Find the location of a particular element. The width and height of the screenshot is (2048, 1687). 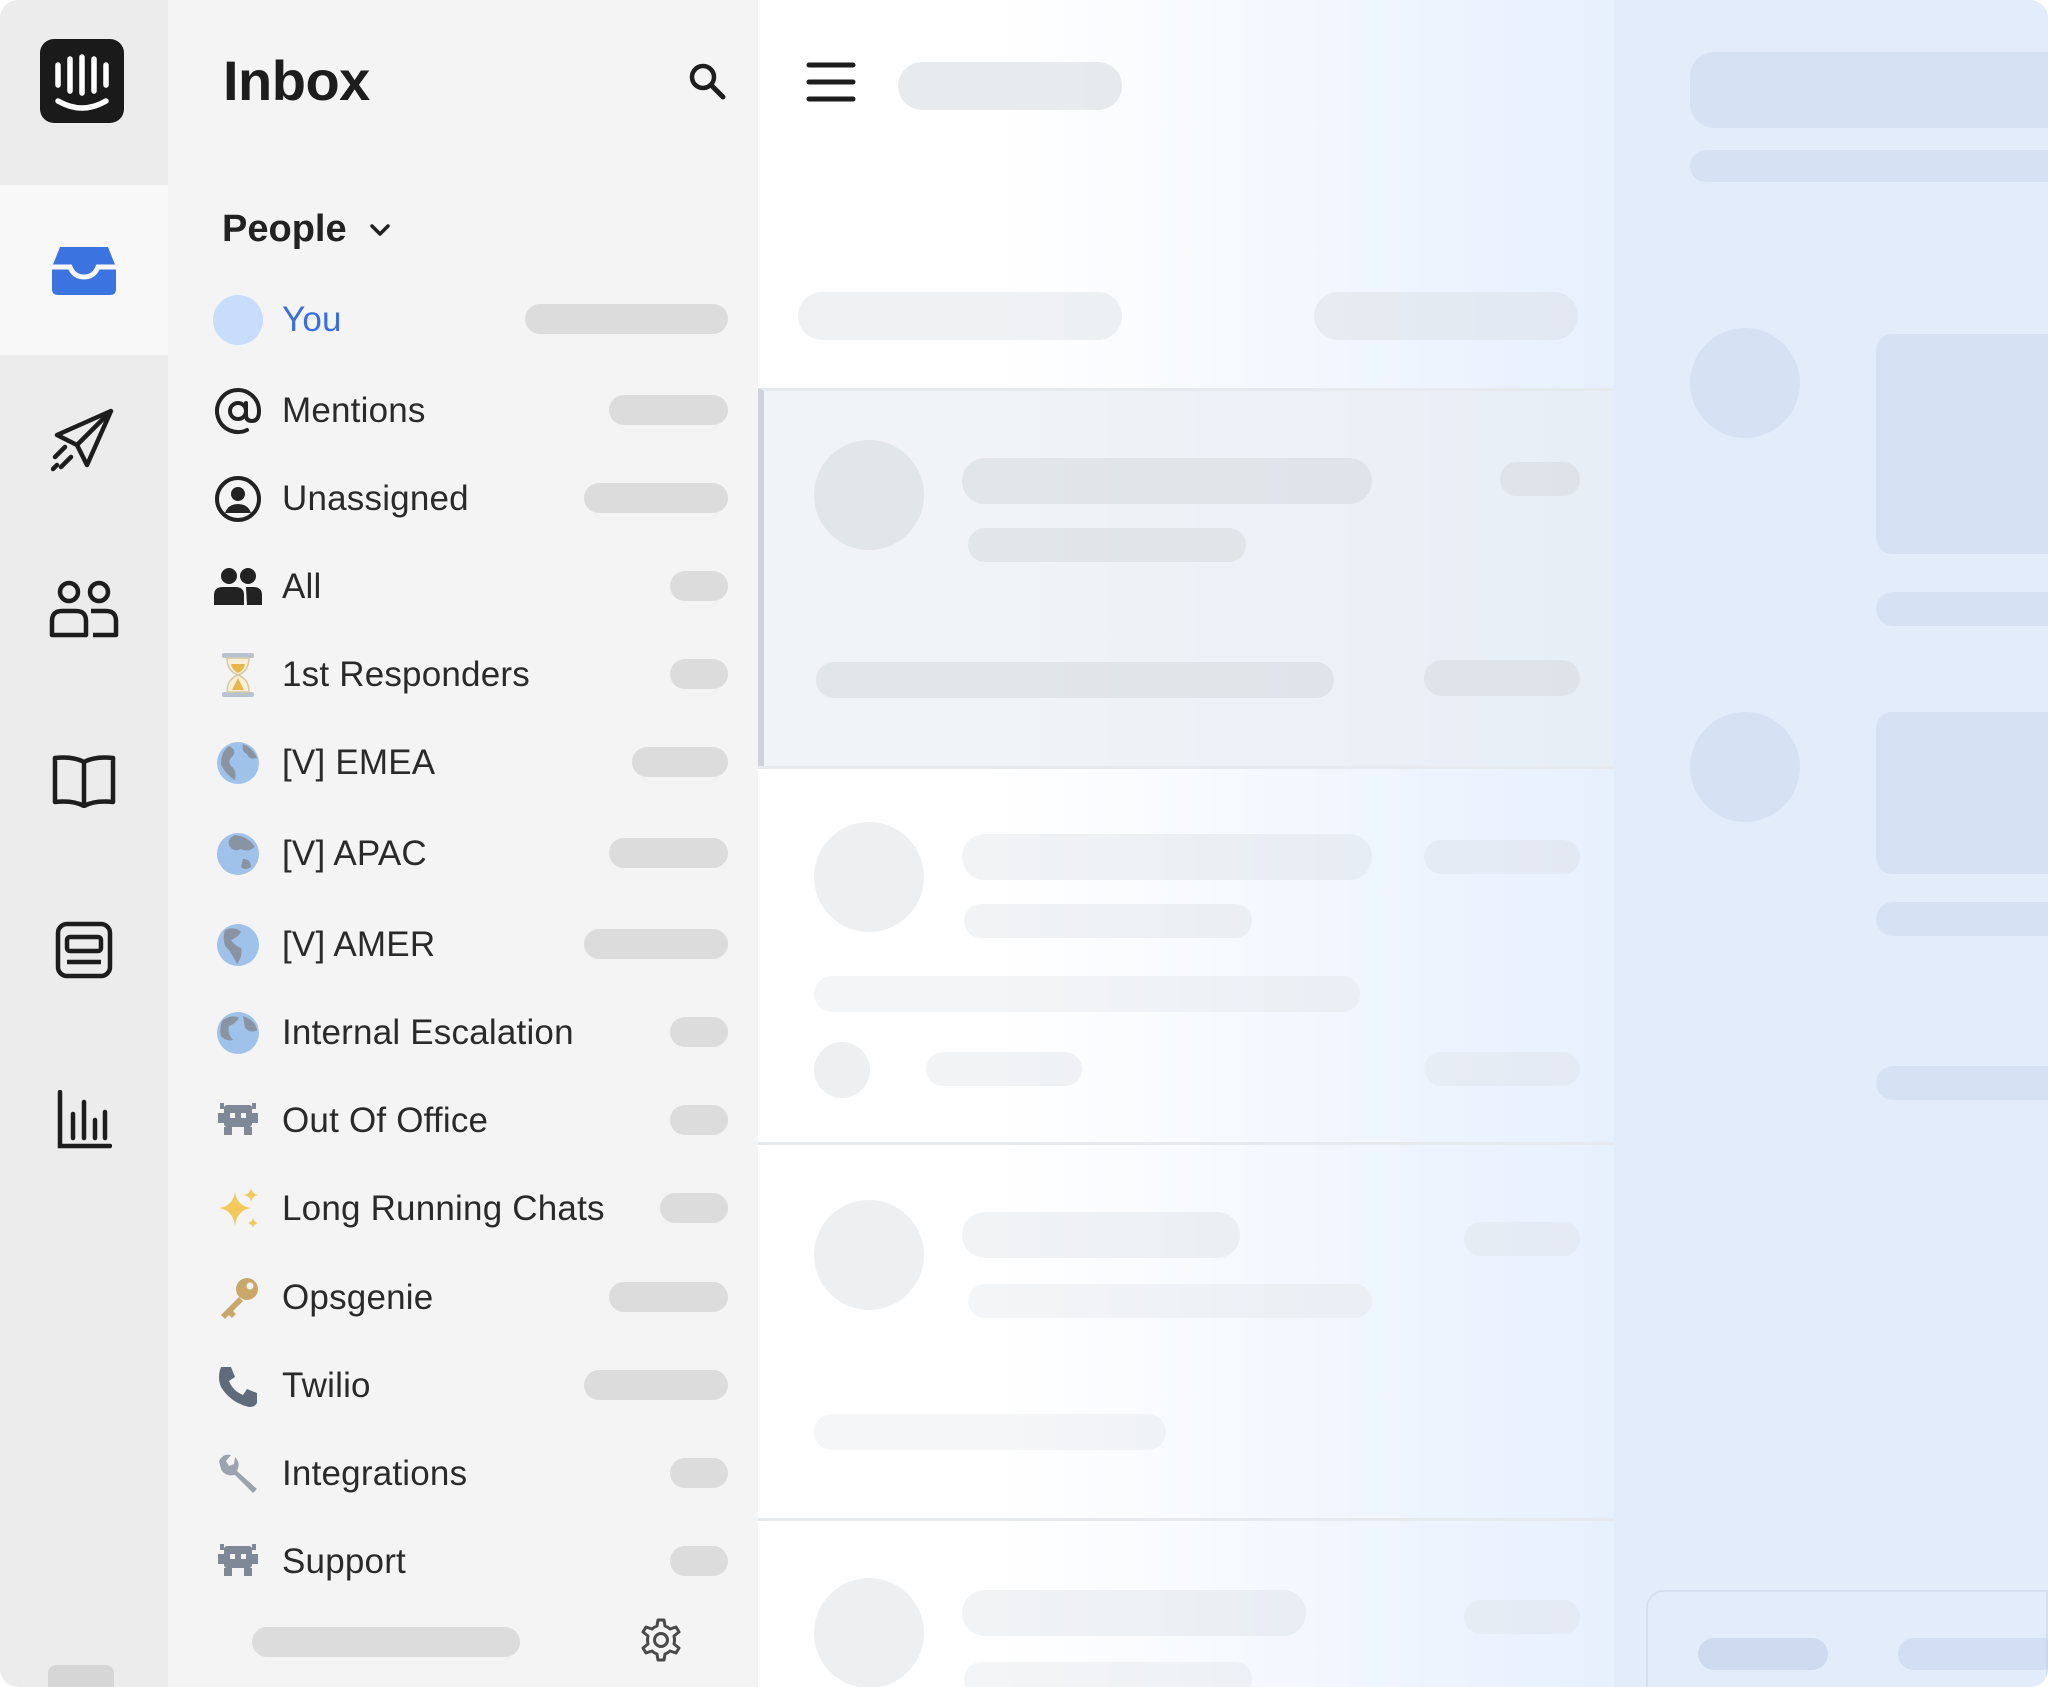

inbox-item-long-running-chats: Long Running Chats is located at coordinates (468, 1209).